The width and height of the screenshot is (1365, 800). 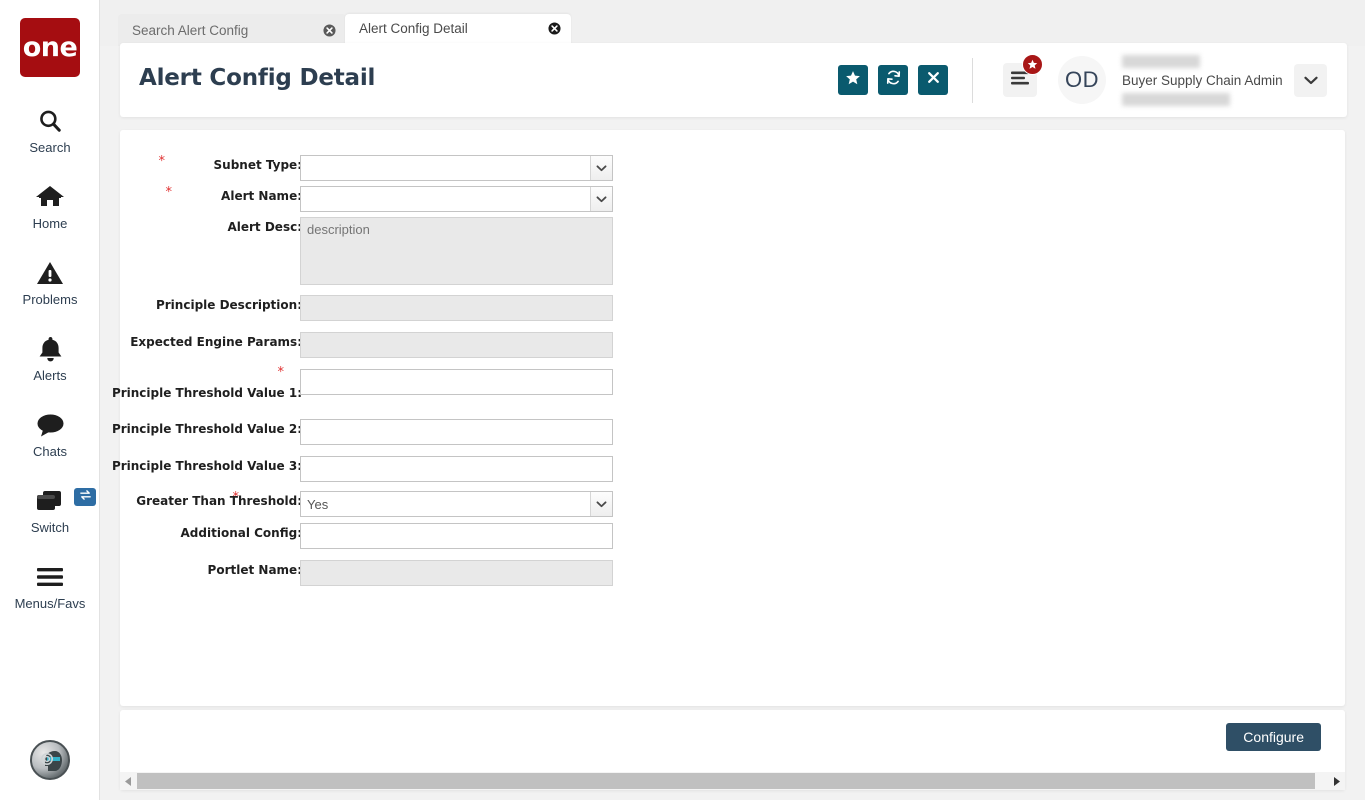 What do you see at coordinates (456, 469) in the screenshot?
I see `principle-threshold-value-3-input` at bounding box center [456, 469].